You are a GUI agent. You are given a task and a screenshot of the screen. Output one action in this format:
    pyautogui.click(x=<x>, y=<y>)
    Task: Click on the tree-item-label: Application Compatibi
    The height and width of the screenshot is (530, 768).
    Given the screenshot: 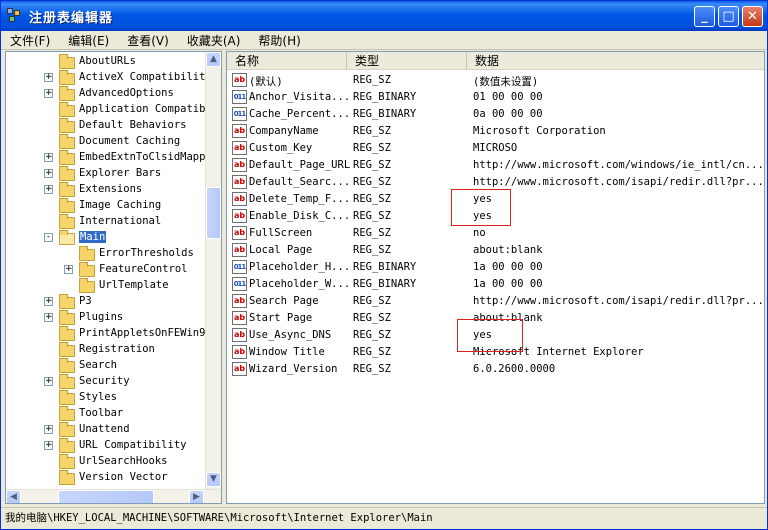 What is the action you would take?
    pyautogui.click(x=142, y=109)
    